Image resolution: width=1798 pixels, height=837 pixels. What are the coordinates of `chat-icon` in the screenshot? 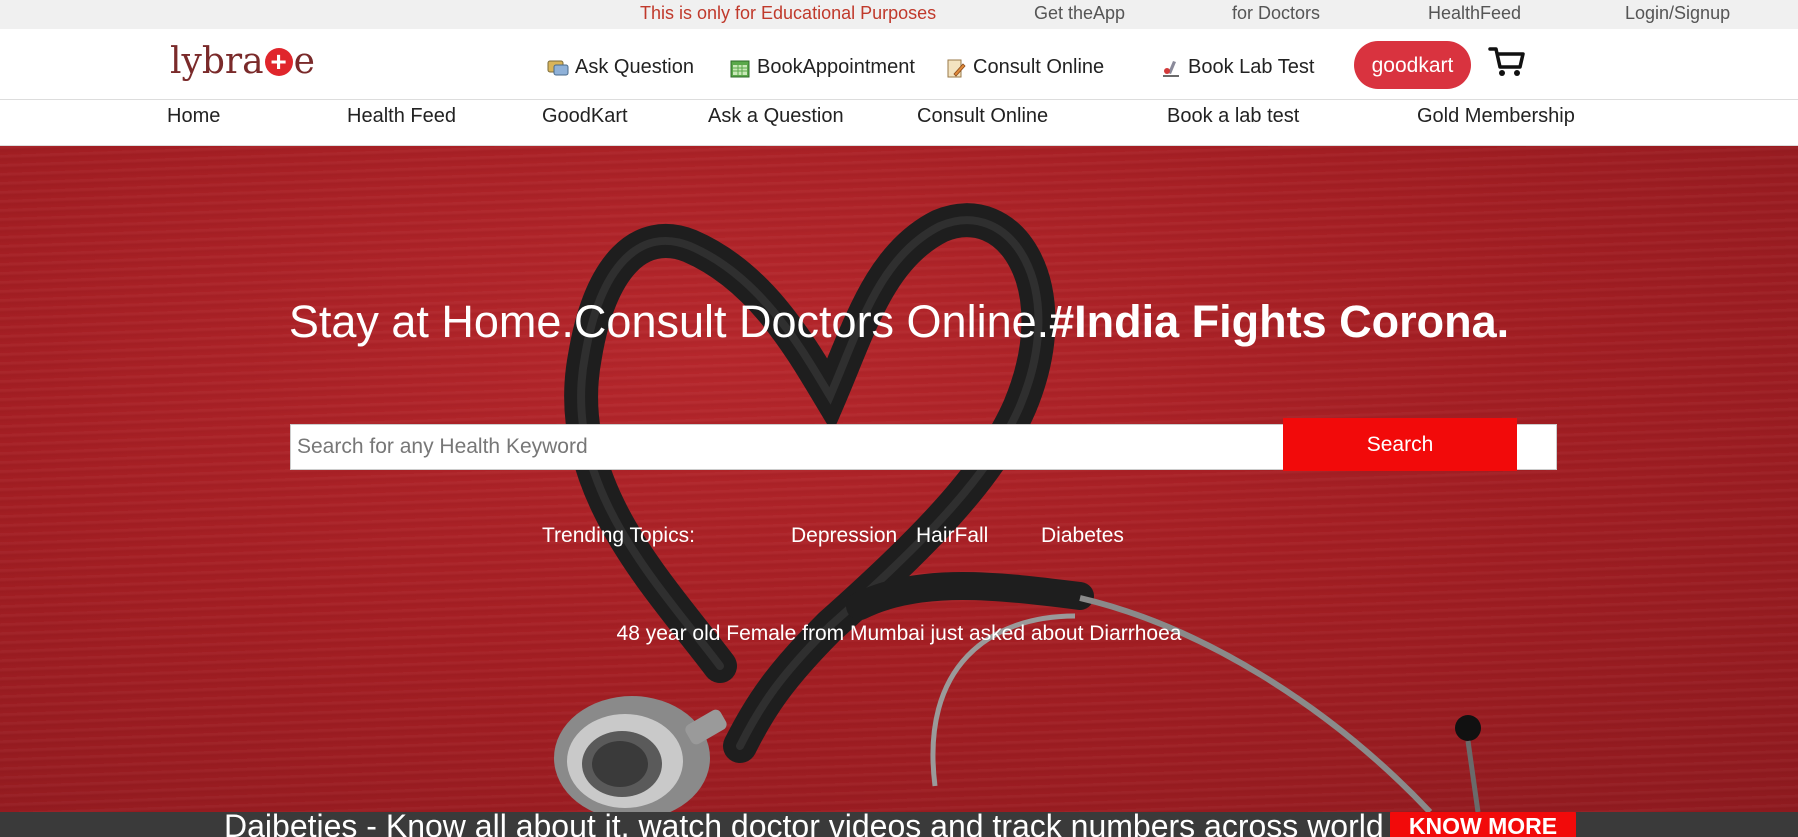 It's located at (558, 67).